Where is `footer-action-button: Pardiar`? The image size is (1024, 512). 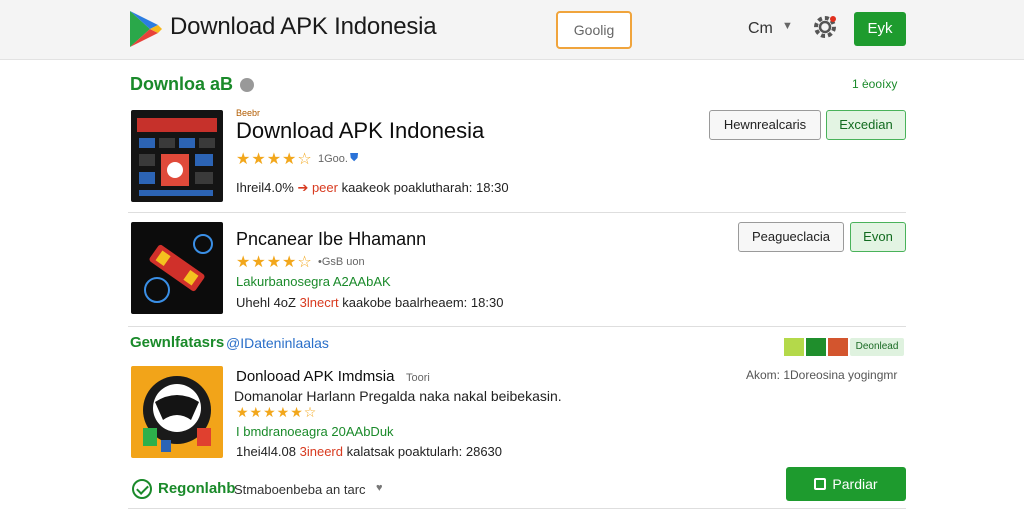
footer-action-button: Pardiar is located at coordinates (846, 484).